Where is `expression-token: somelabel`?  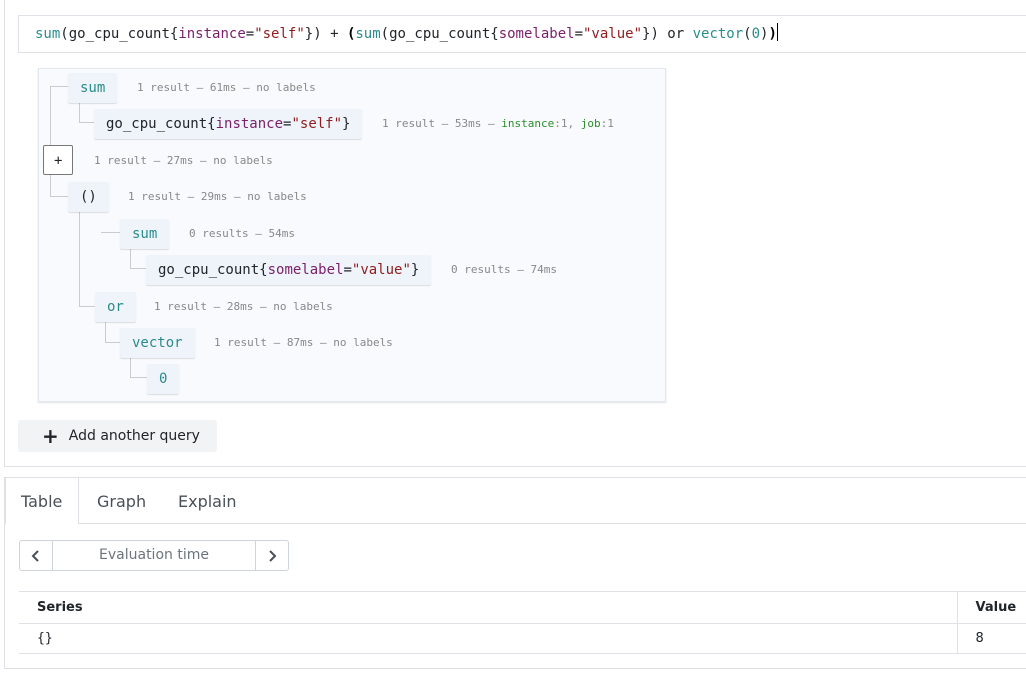 expression-token: somelabel is located at coordinates (536, 34).